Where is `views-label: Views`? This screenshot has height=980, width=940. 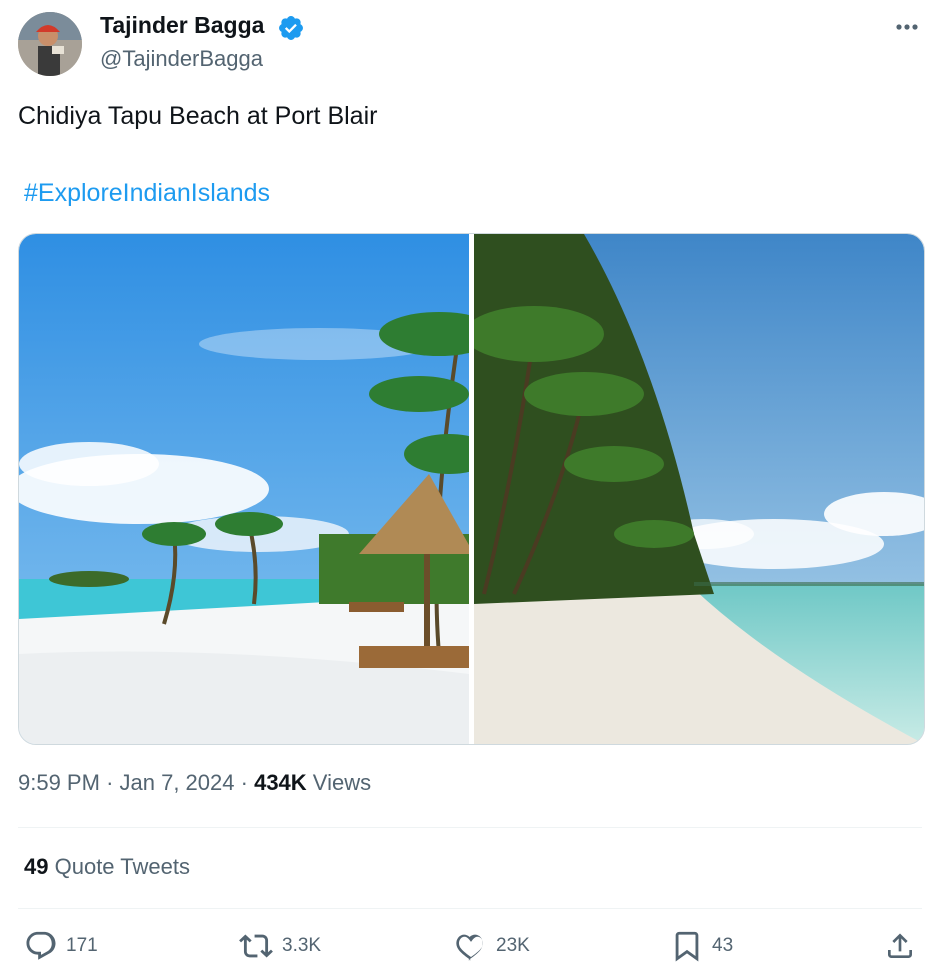 views-label: Views is located at coordinates (342, 782).